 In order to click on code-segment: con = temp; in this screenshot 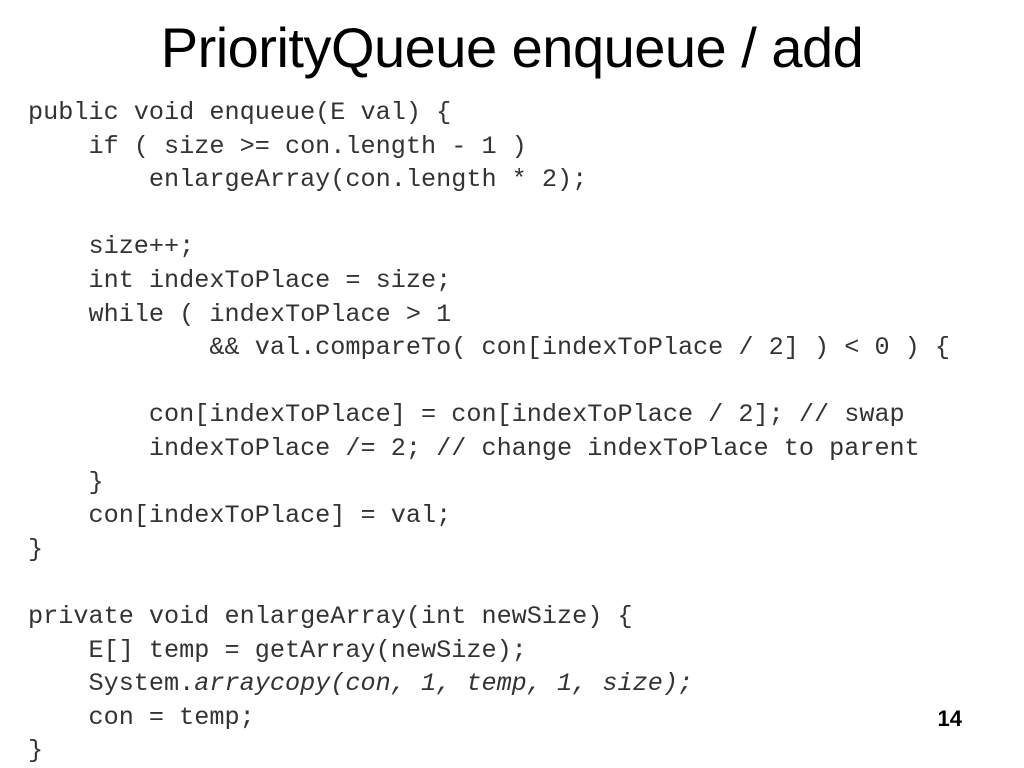, I will do `click(141, 717)`.